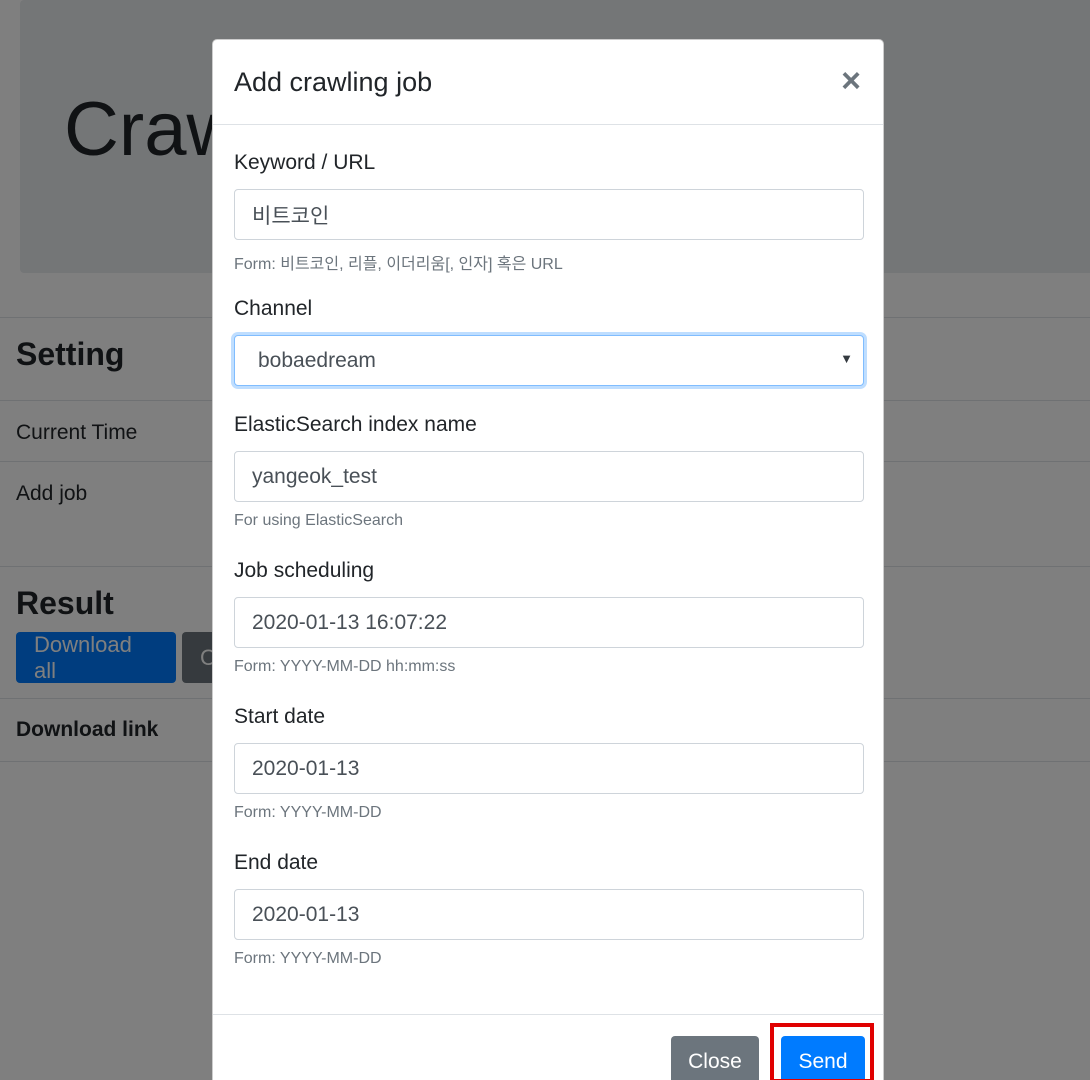  Describe the element at coordinates (548, 1014) in the screenshot. I see `modal-footer-divider` at that location.